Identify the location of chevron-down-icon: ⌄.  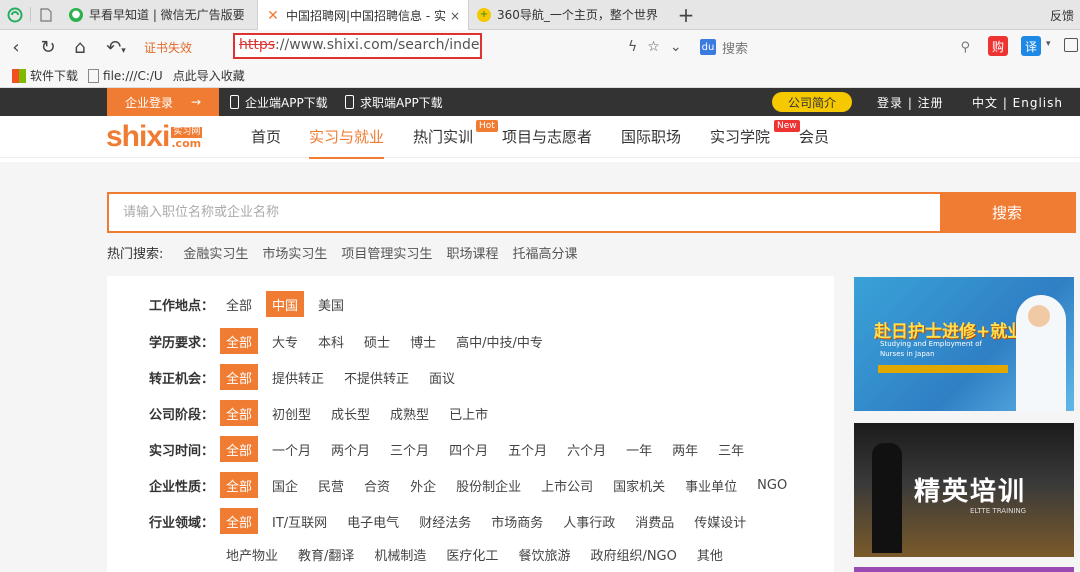
(676, 47).